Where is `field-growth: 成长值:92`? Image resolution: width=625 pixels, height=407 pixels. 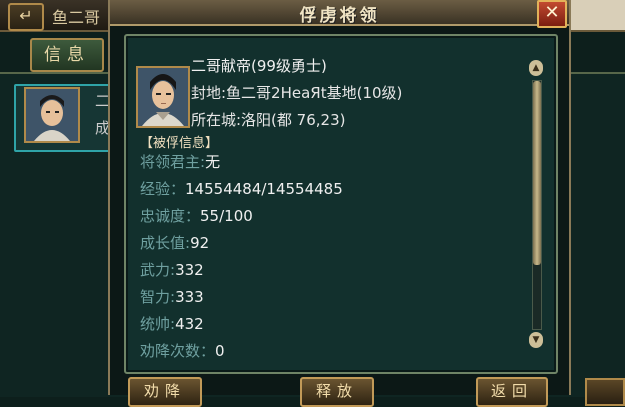 field-growth: 成长值:92 is located at coordinates (174, 242).